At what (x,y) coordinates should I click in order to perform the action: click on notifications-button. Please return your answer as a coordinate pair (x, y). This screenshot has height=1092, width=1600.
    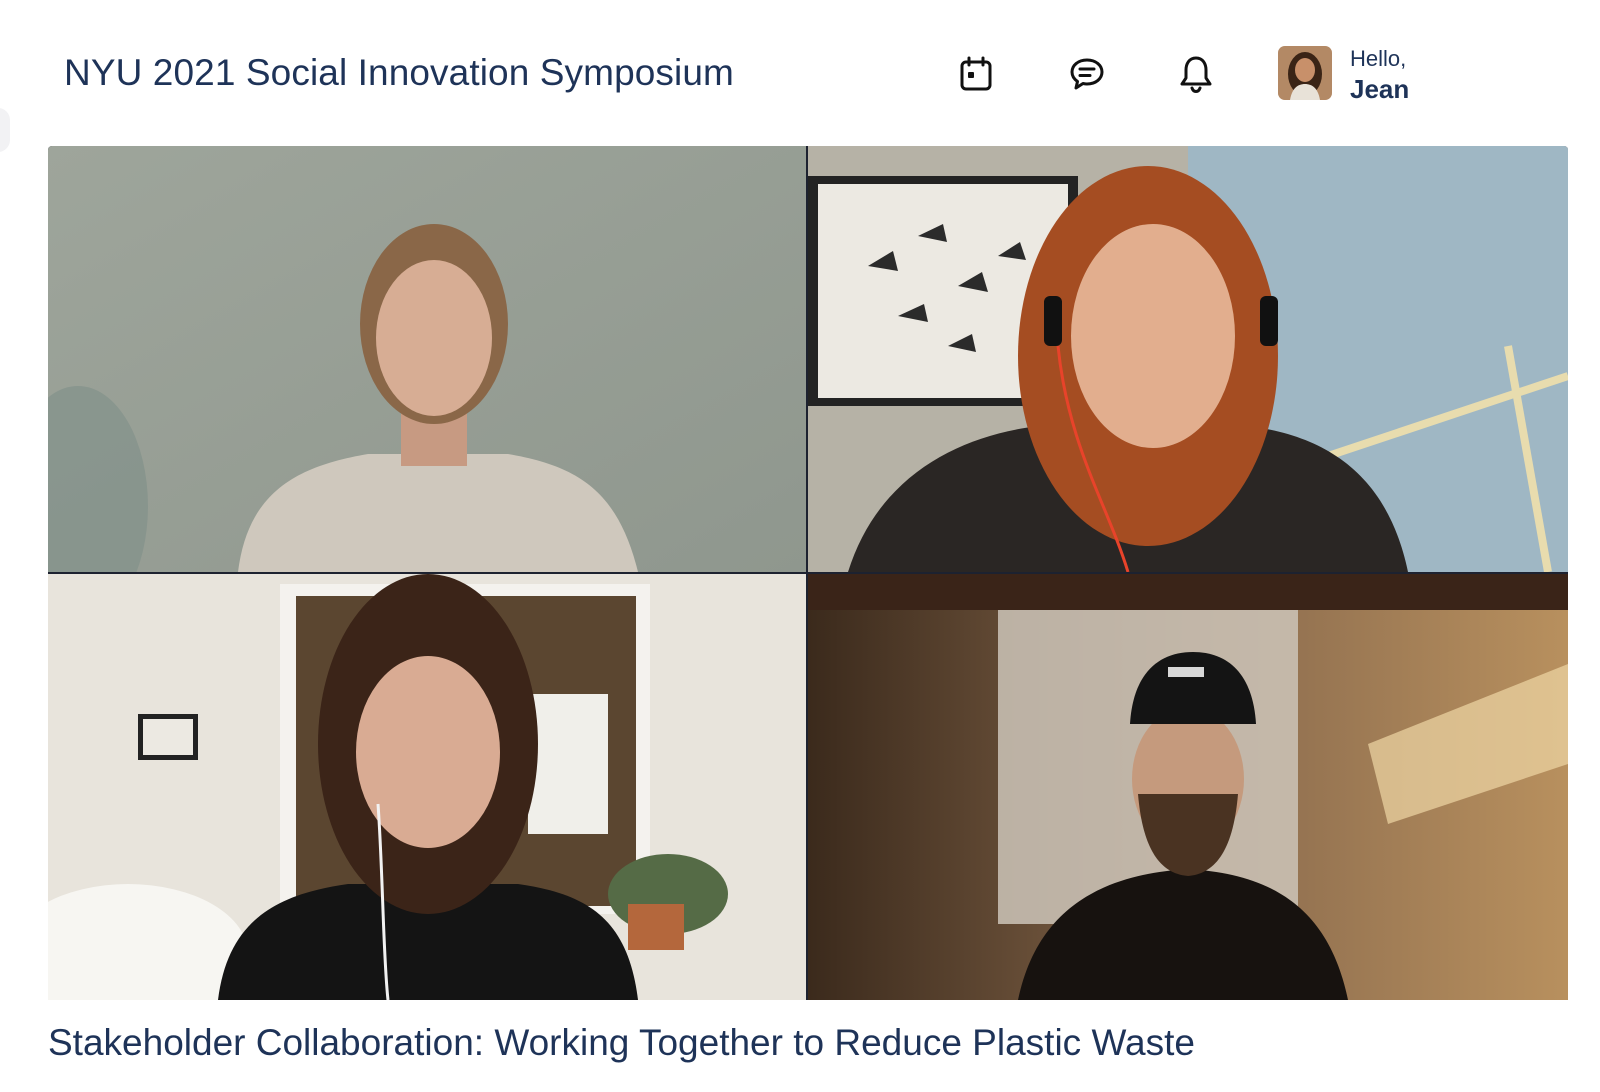
    Looking at the image, I should click on (1196, 74).